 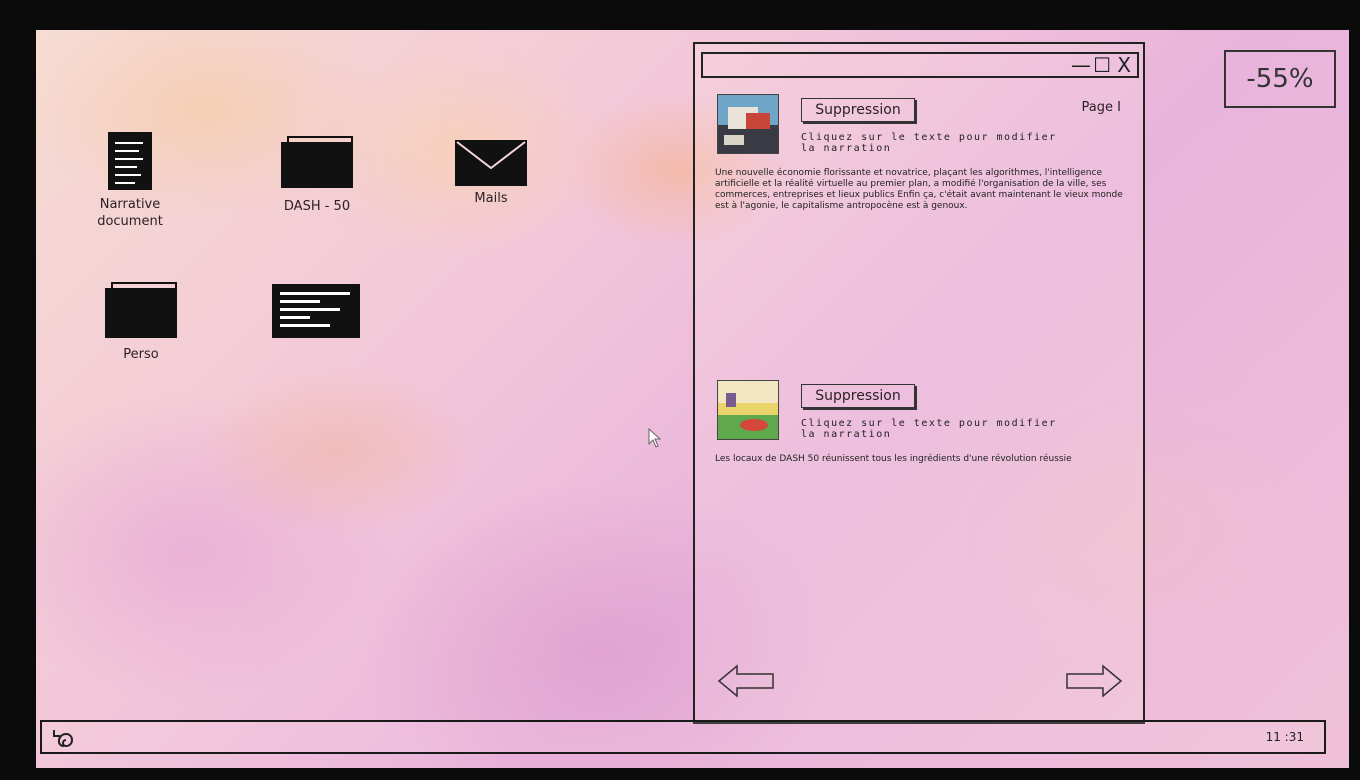 What do you see at coordinates (1101, 107) in the screenshot?
I see `page-label: Page I` at bounding box center [1101, 107].